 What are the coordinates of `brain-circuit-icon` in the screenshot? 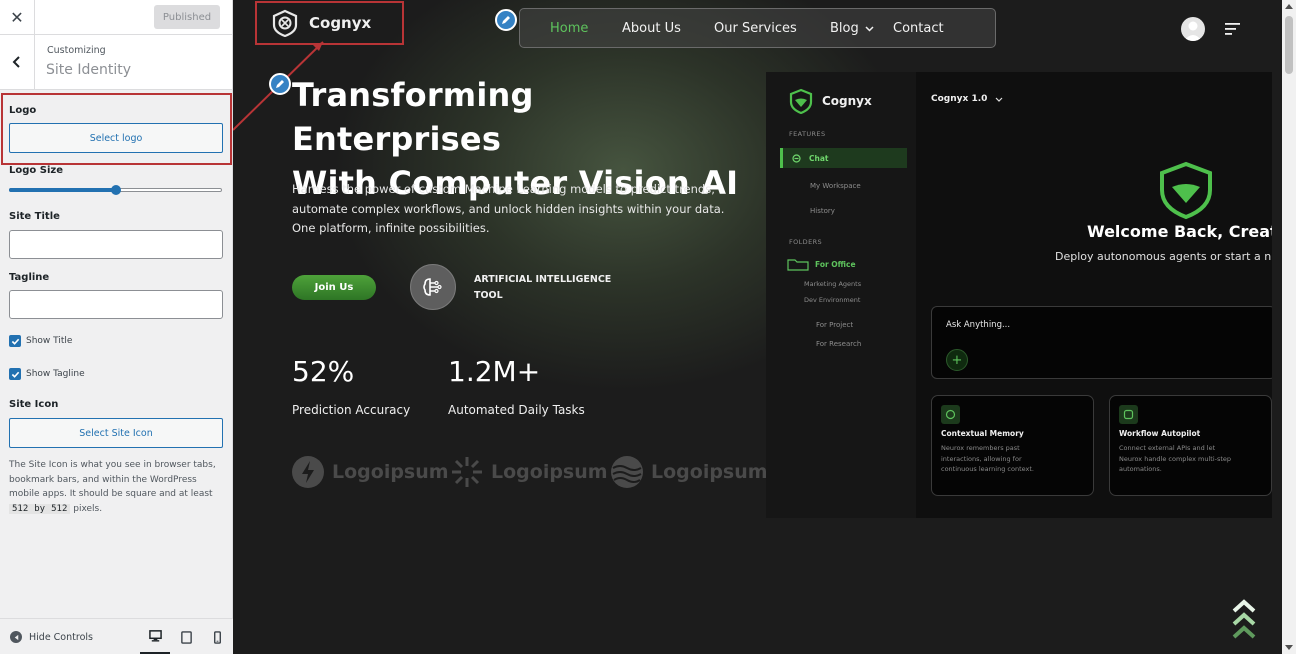 It's located at (432, 287).